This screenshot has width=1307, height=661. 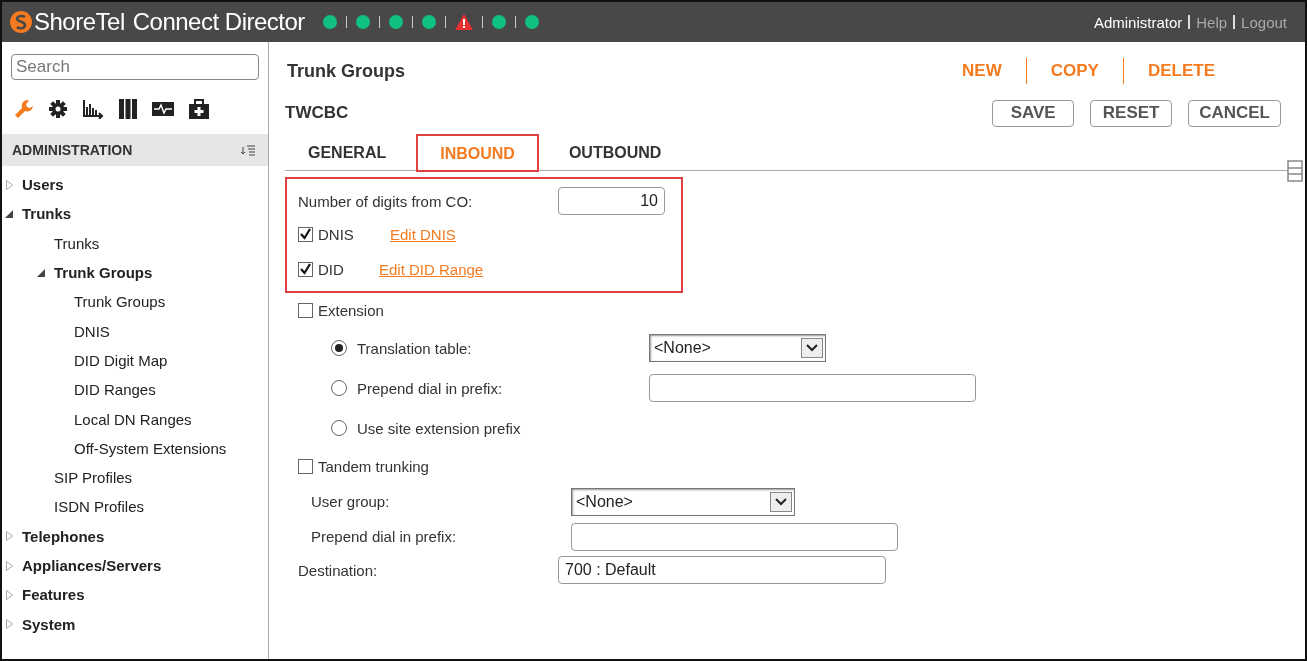 What do you see at coordinates (373, 466) in the screenshot?
I see `checkbox-label: Tandem trunking` at bounding box center [373, 466].